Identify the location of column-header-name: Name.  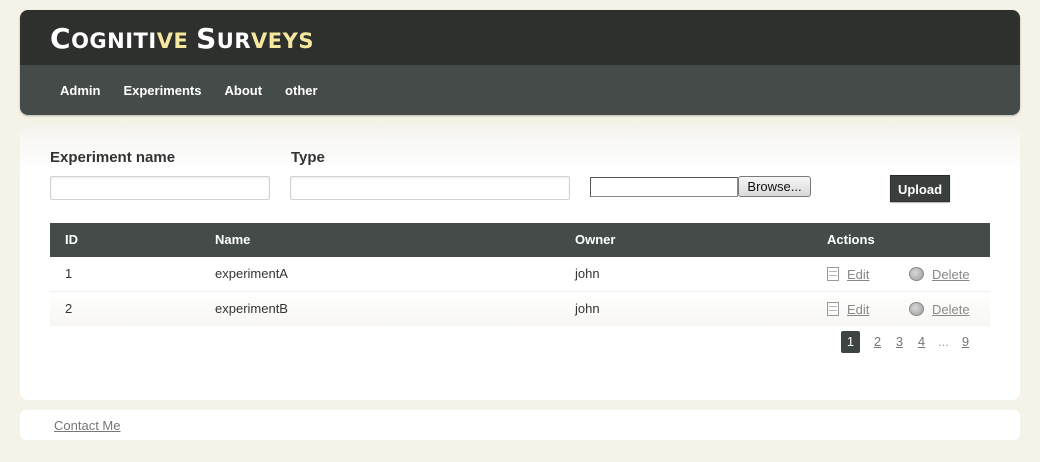
(232, 240).